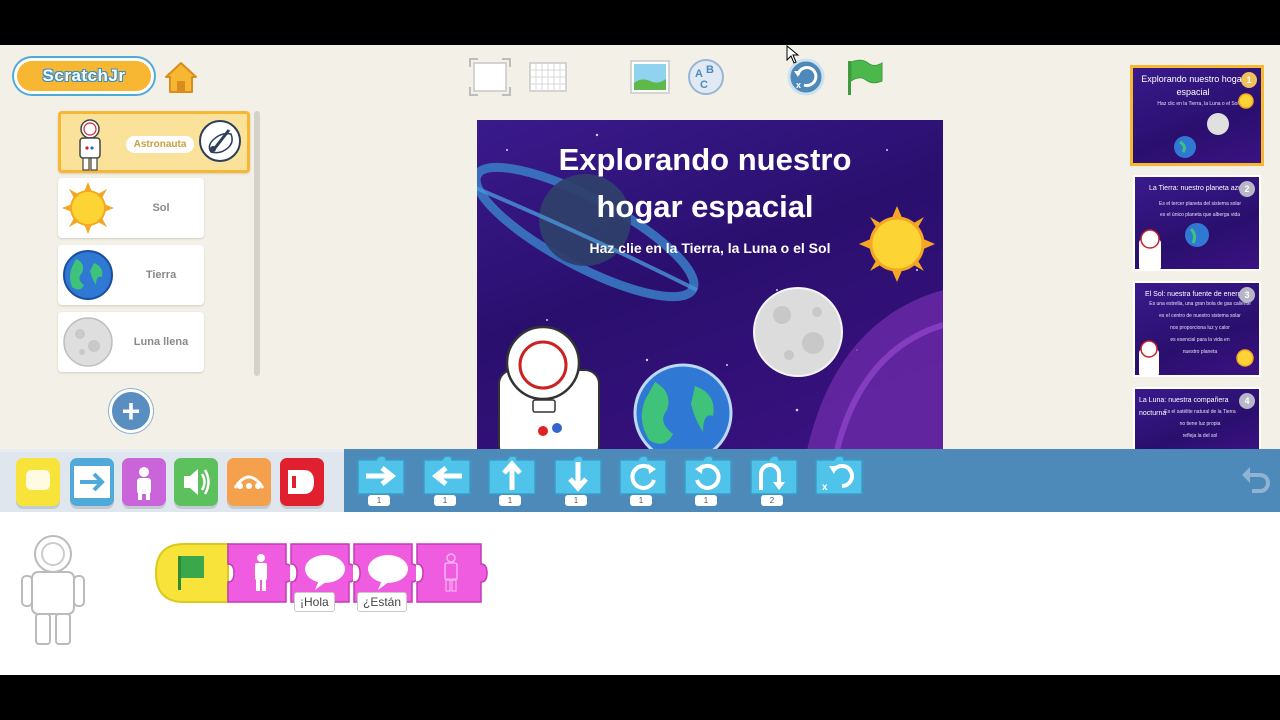 This screenshot has height=720, width=1280. I want to click on sprite-label: Luna llena, so click(161, 342).